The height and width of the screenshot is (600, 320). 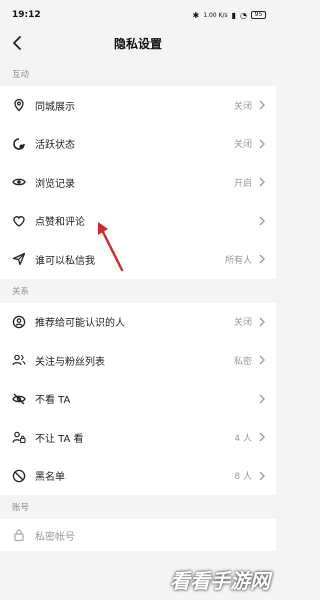 What do you see at coordinates (138, 105) in the screenshot?
I see `setting-row-nearby-display: 同城展示 关闭` at bounding box center [138, 105].